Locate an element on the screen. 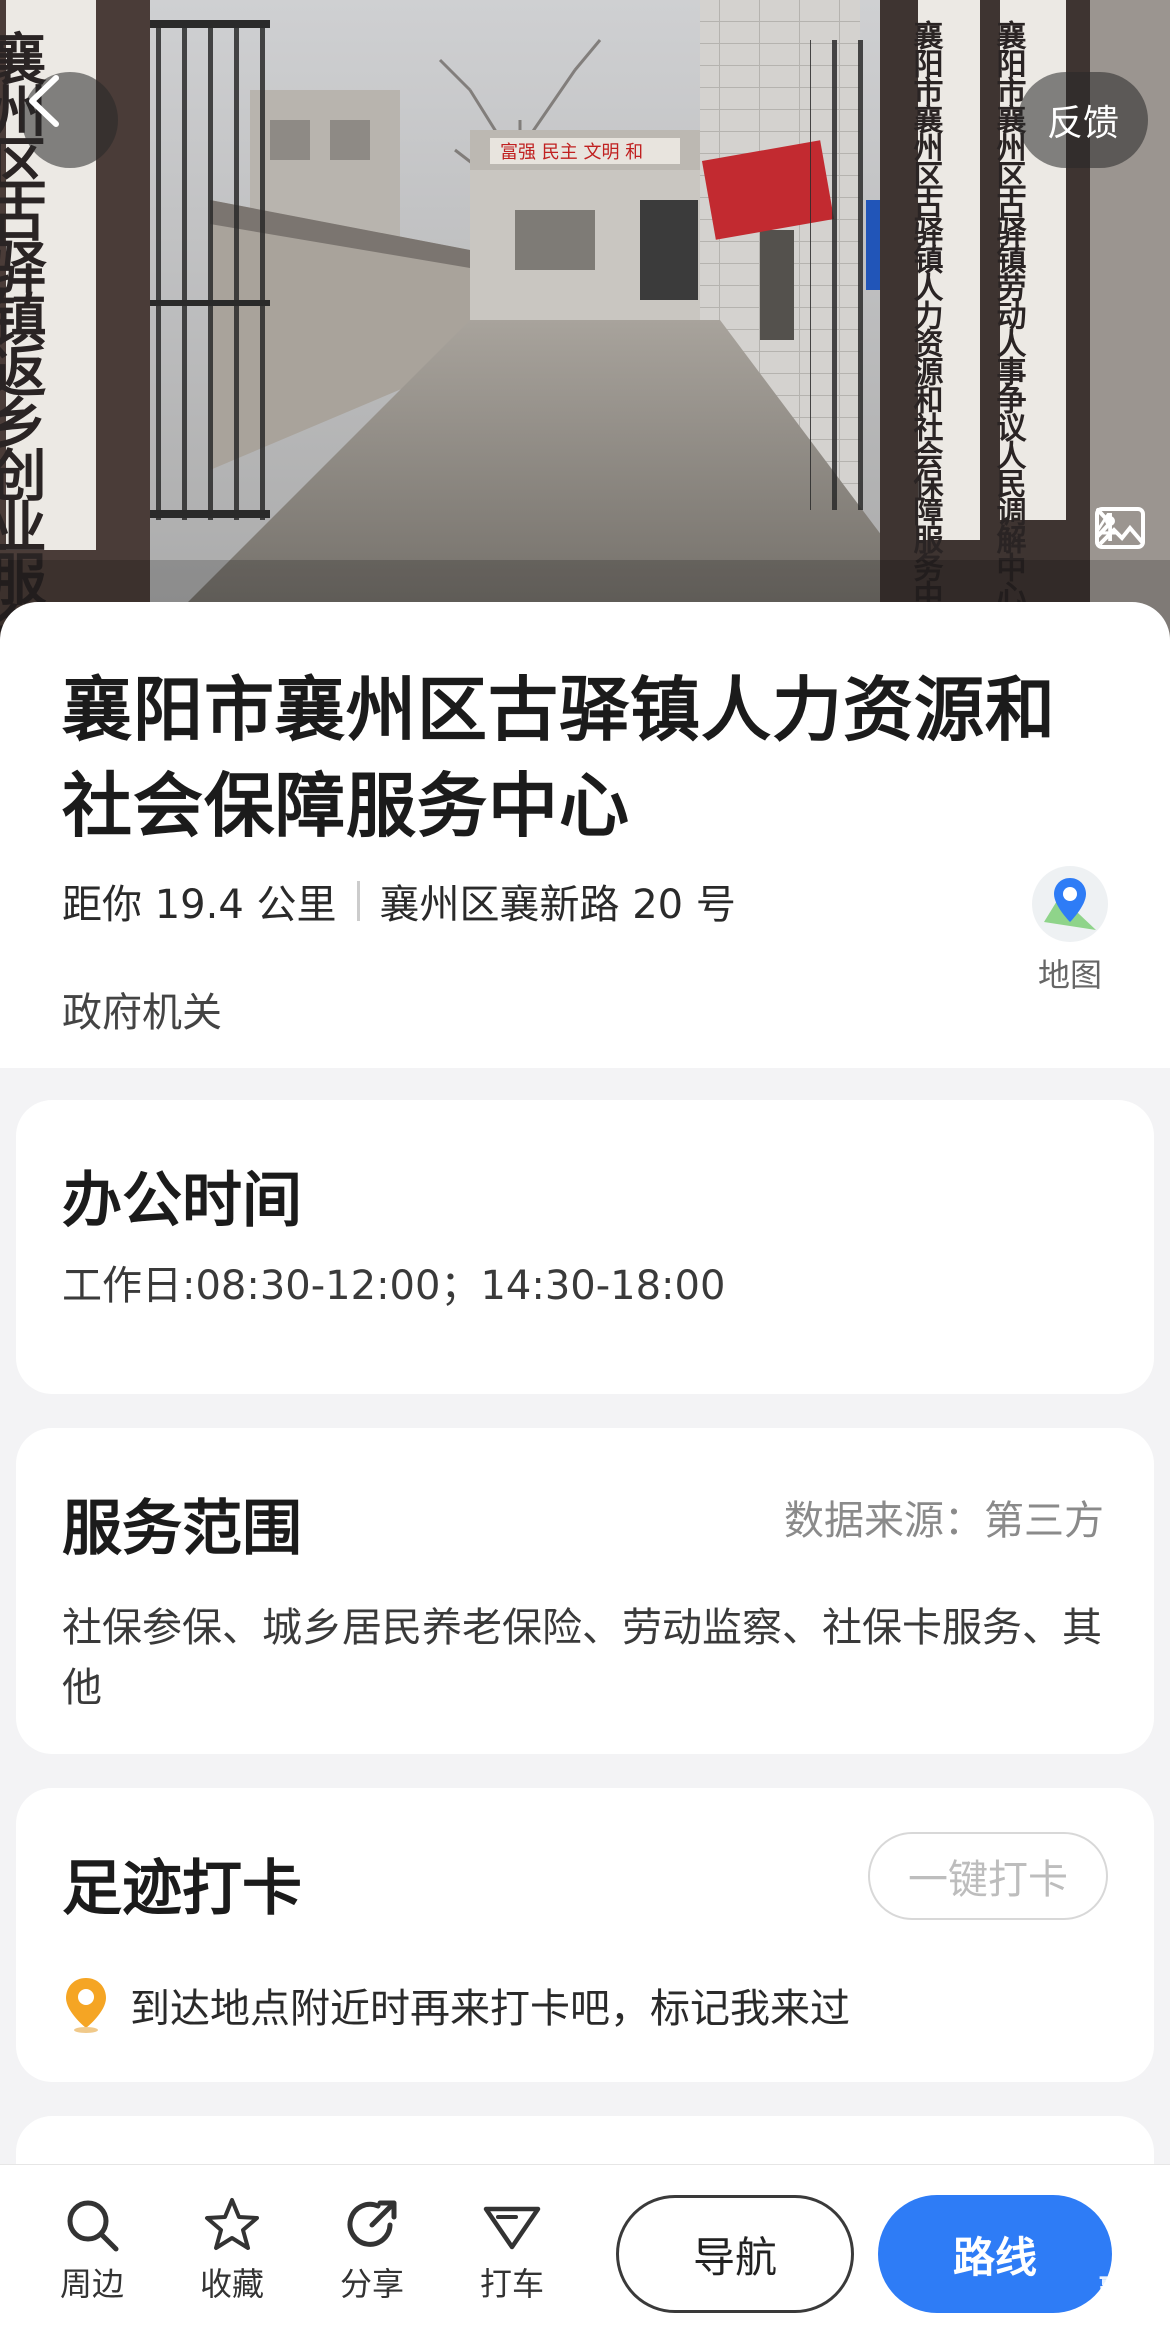 The image size is (1170, 2325). poi-title: 襄阳市襄州区古驿镇人力资源和社会保障服务中心 is located at coordinates (559, 758).